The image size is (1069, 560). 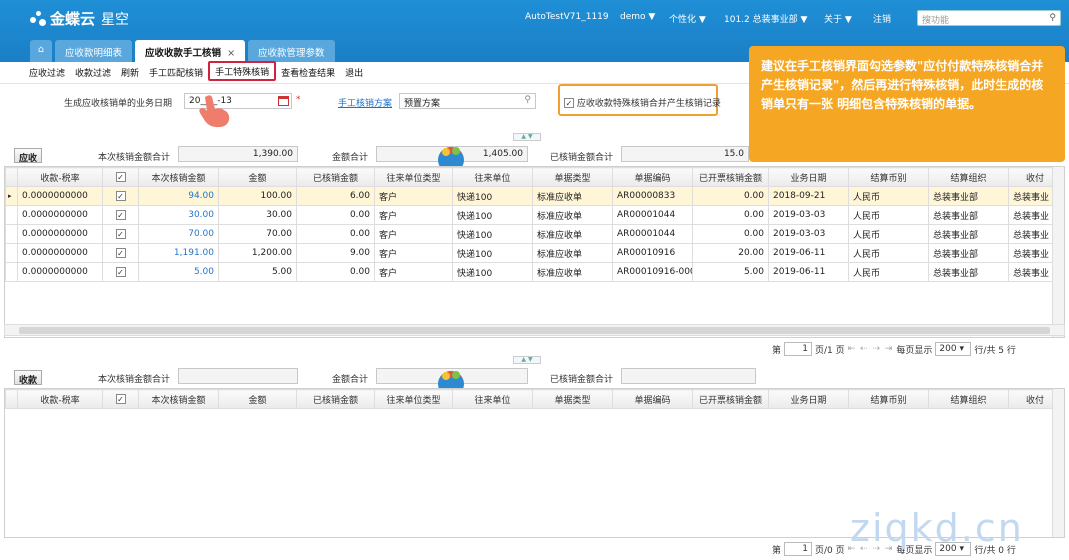 I want to click on rec-written-label: 已核销金额合计, so click(x=582, y=380).